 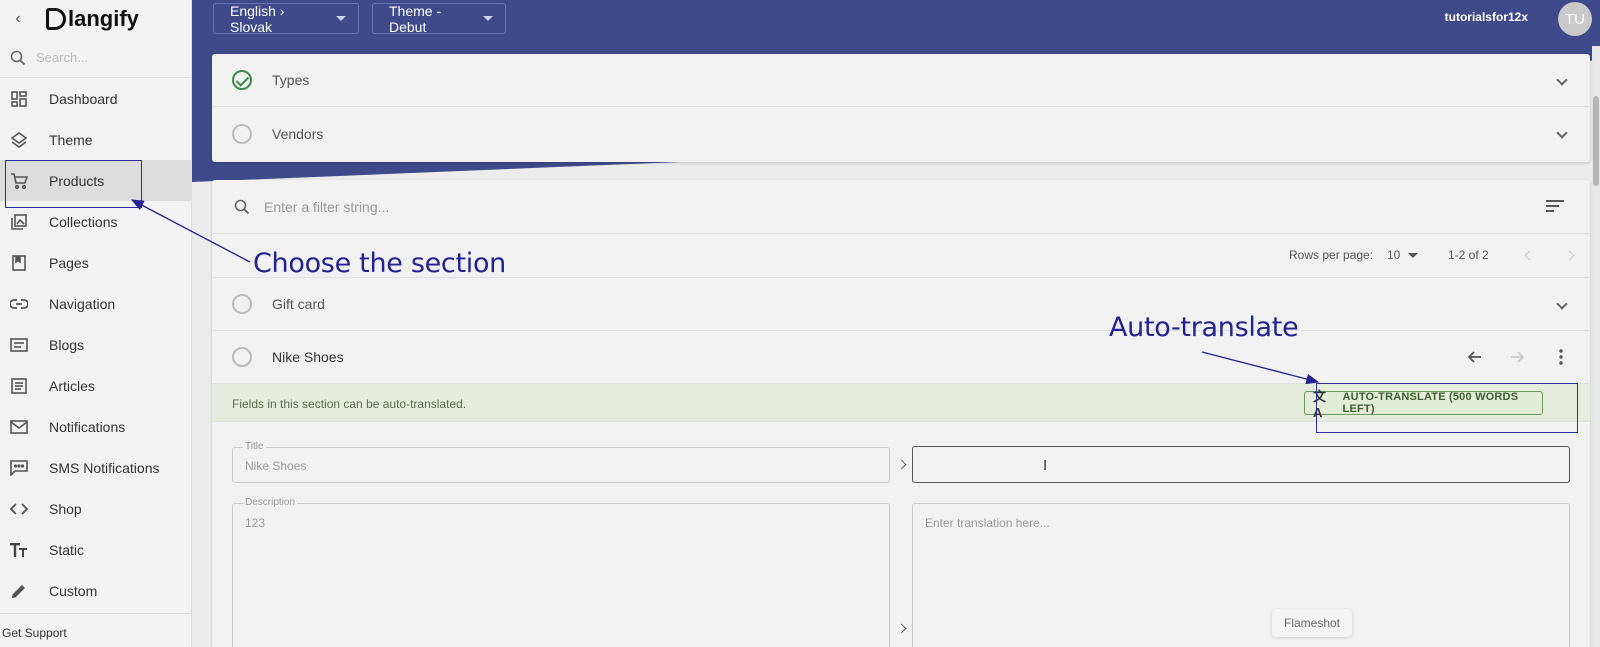 I want to click on auto-translate-annotation: Auto-translate, so click(x=1204, y=327).